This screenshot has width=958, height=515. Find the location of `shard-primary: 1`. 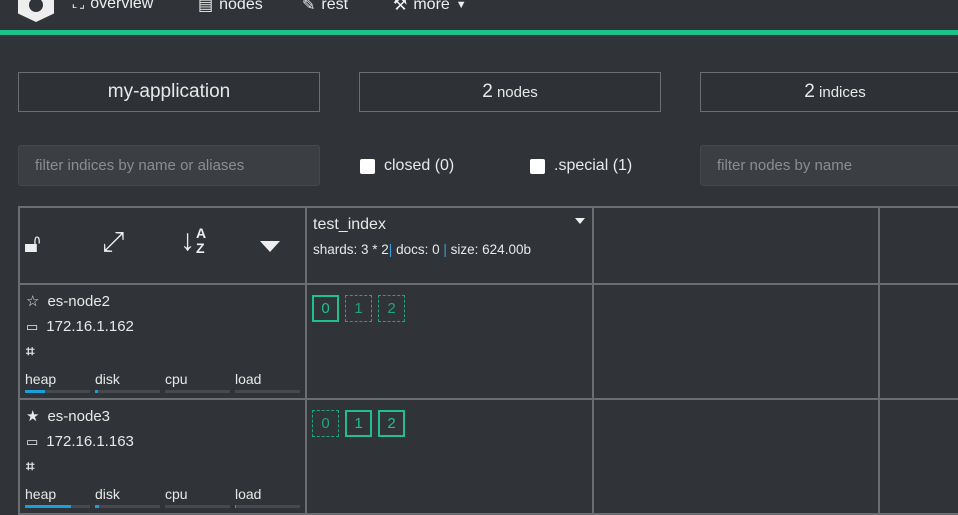

shard-primary: 1 is located at coordinates (358, 423).